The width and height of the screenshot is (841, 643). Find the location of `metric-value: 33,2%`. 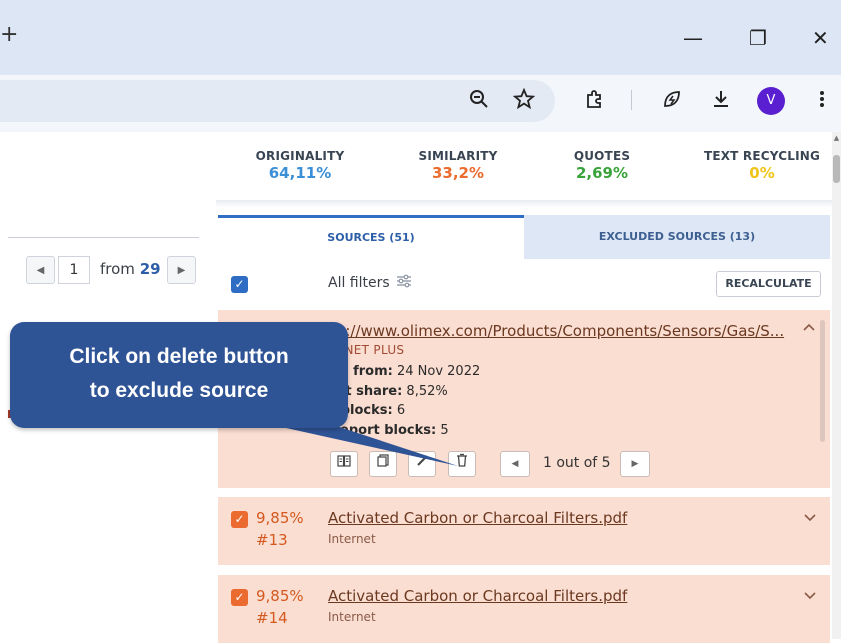

metric-value: 33,2% is located at coordinates (458, 173).